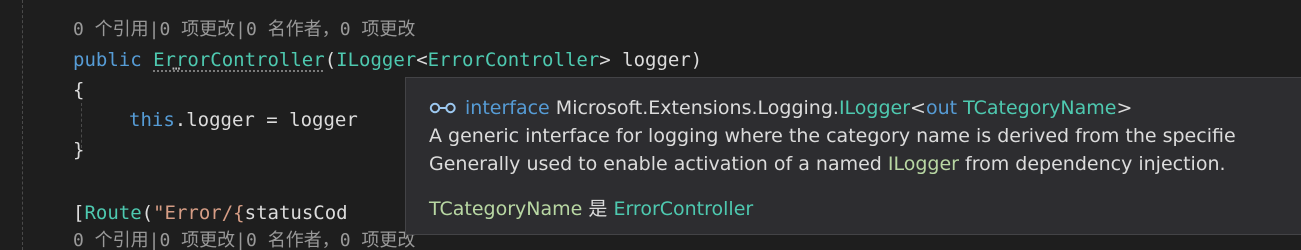  What do you see at coordinates (147, 213) in the screenshot?
I see `attribute-open-paren: (` at bounding box center [147, 213].